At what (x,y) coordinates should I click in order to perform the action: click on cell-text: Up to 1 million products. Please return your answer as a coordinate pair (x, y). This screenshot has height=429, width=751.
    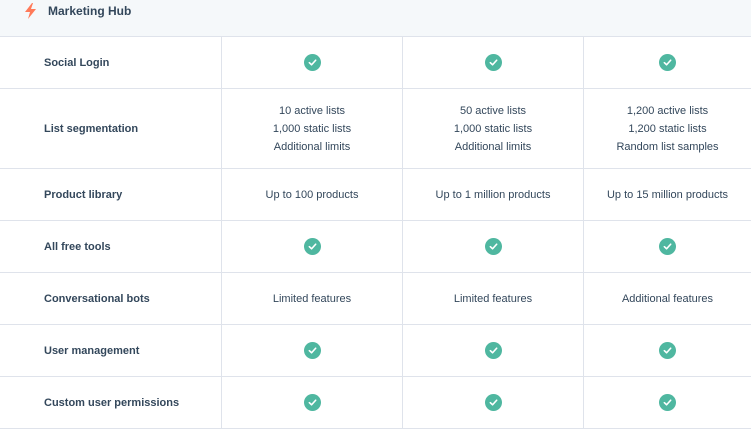
    Looking at the image, I should click on (493, 194).